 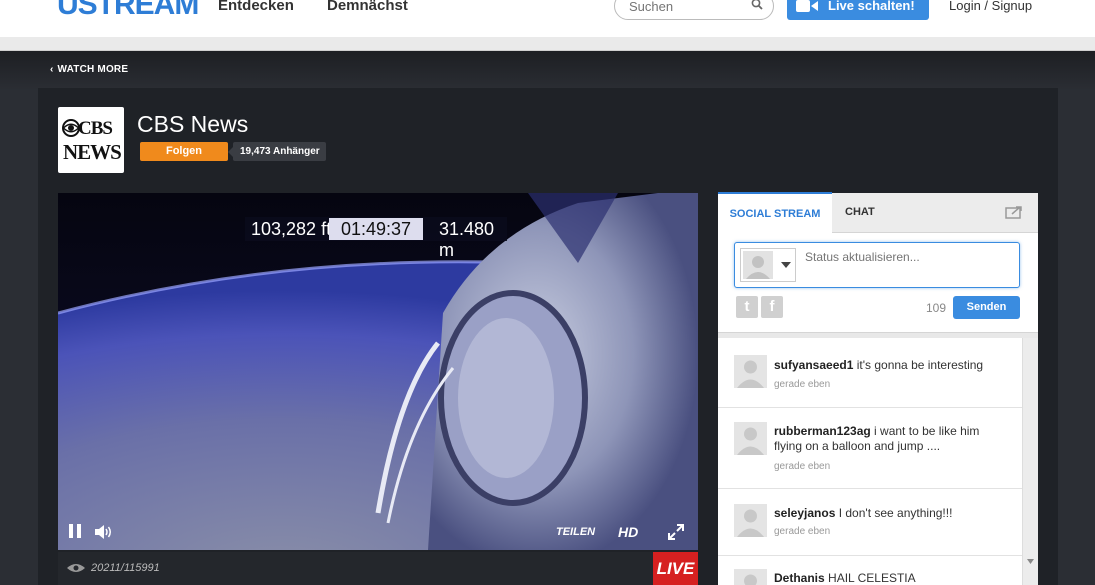 I want to click on header-strip, so click(x=547, y=44).